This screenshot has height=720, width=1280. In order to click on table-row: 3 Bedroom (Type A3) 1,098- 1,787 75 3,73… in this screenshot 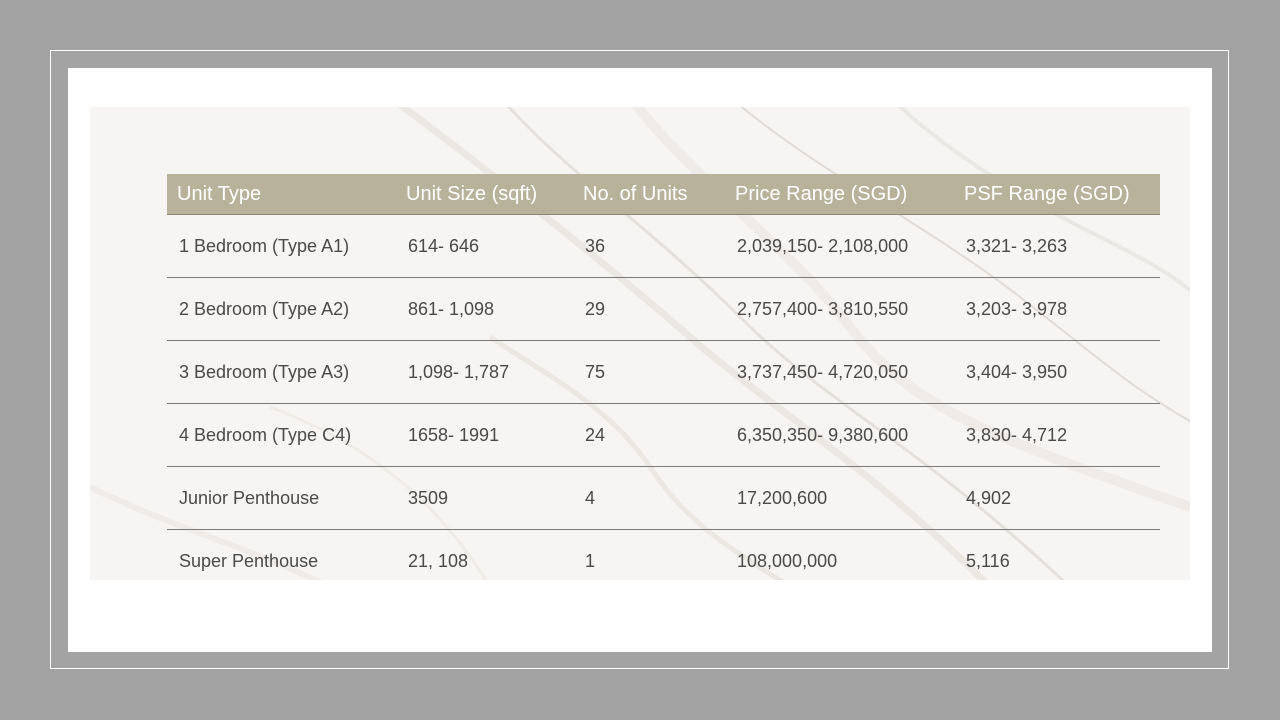, I will do `click(663, 372)`.